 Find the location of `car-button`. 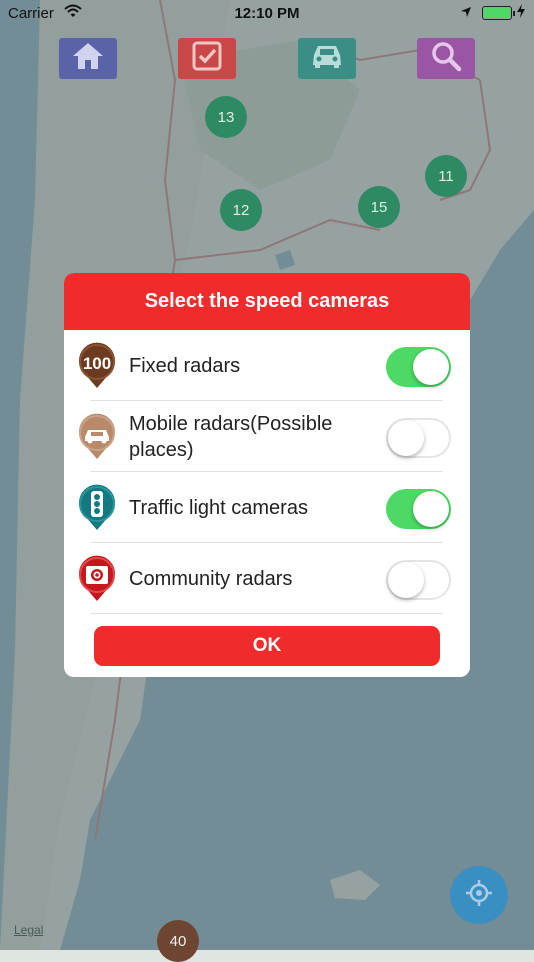

car-button is located at coordinates (327, 58).